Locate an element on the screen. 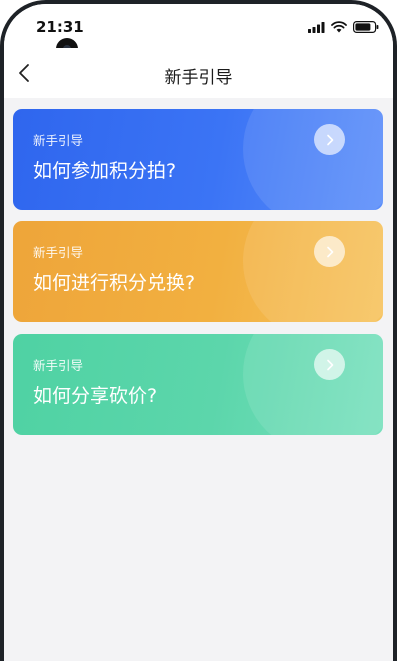 The height and width of the screenshot is (661, 397). status-icons is located at coordinates (343, 27).